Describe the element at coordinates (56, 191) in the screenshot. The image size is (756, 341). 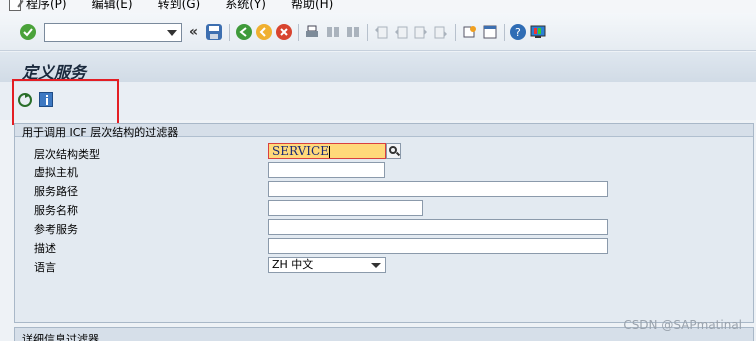
I see `service-path-label: 服务路径` at that location.